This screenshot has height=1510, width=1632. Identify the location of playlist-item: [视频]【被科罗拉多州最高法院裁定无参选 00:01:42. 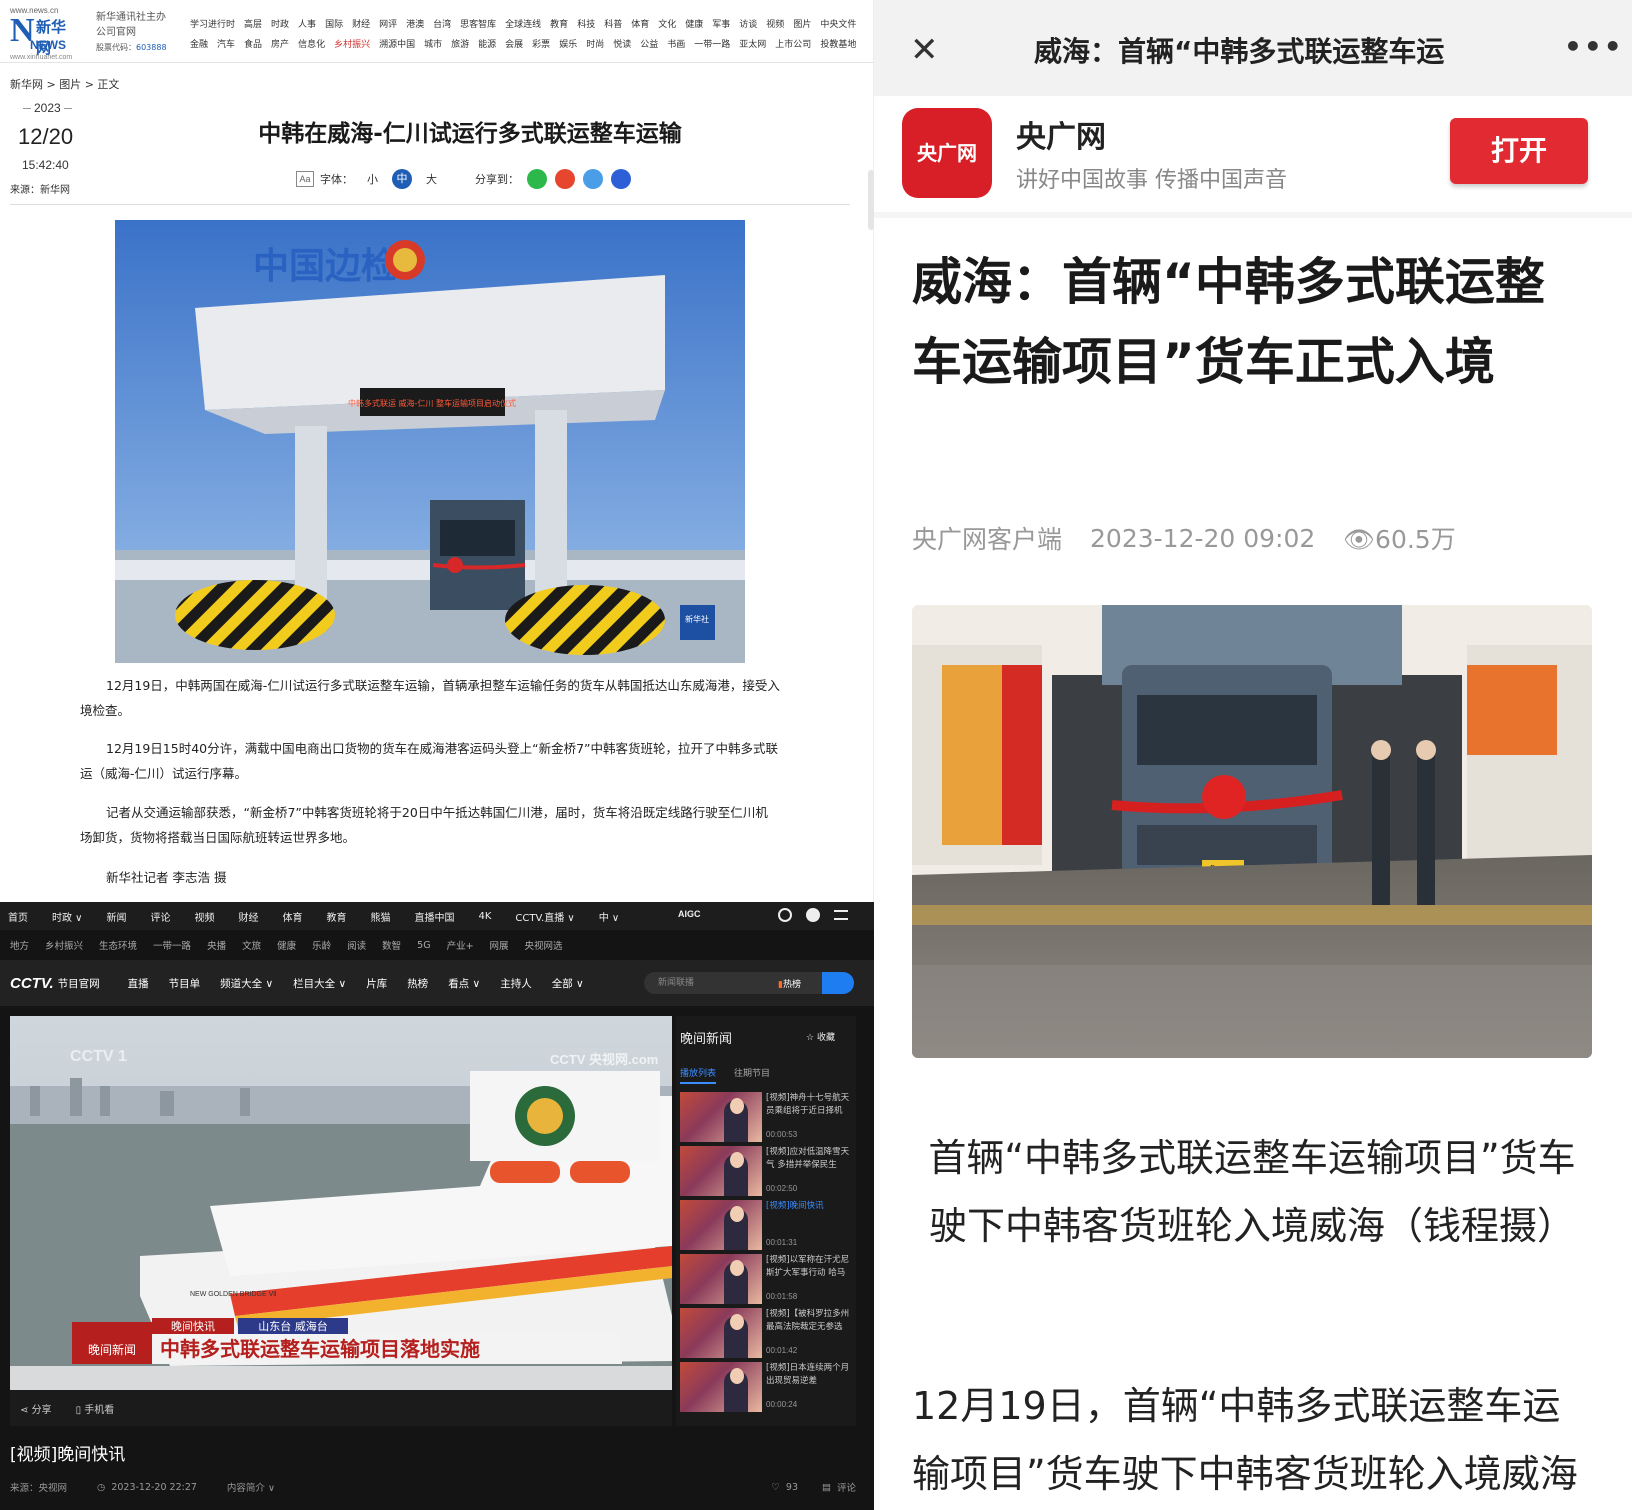
(766, 1334).